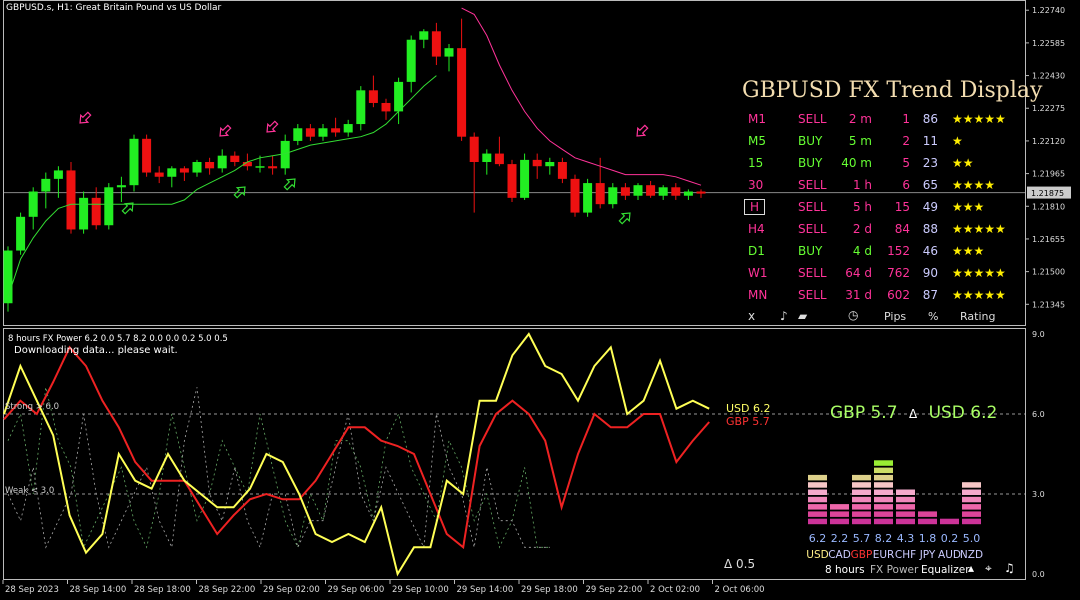 This screenshot has height=600, width=1080. Describe the element at coordinates (755, 163) in the screenshot. I see `timeframe-cell-15: 15` at that location.